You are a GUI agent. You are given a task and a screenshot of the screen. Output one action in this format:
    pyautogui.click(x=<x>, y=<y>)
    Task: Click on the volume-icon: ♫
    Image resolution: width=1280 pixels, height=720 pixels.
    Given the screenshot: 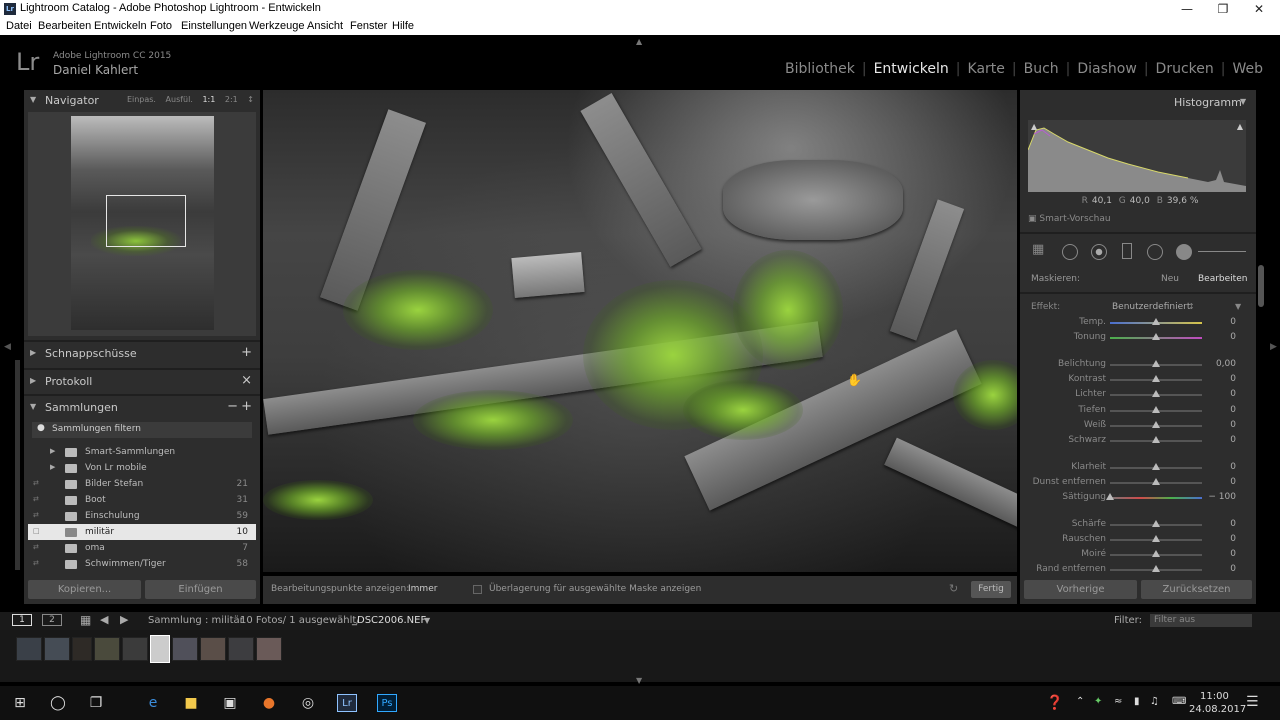 What is the action you would take?
    pyautogui.click(x=1154, y=701)
    